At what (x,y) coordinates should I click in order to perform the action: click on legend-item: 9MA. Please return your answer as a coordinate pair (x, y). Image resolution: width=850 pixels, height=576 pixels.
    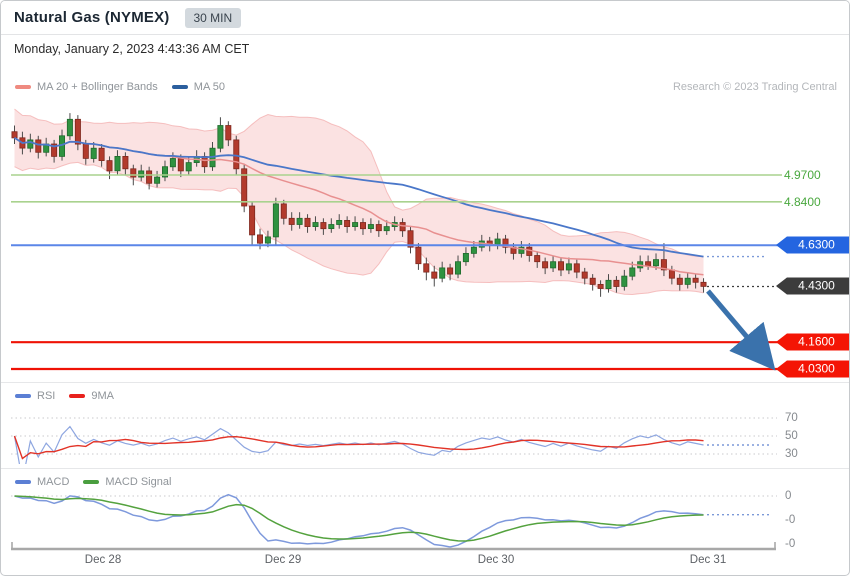
    Looking at the image, I should click on (91, 396).